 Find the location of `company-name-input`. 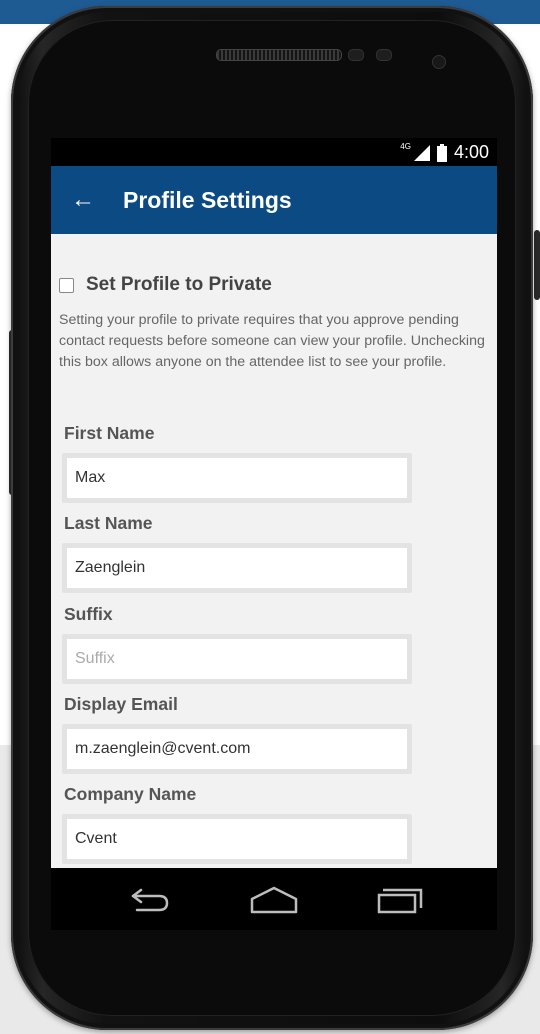

company-name-input is located at coordinates (237, 839).